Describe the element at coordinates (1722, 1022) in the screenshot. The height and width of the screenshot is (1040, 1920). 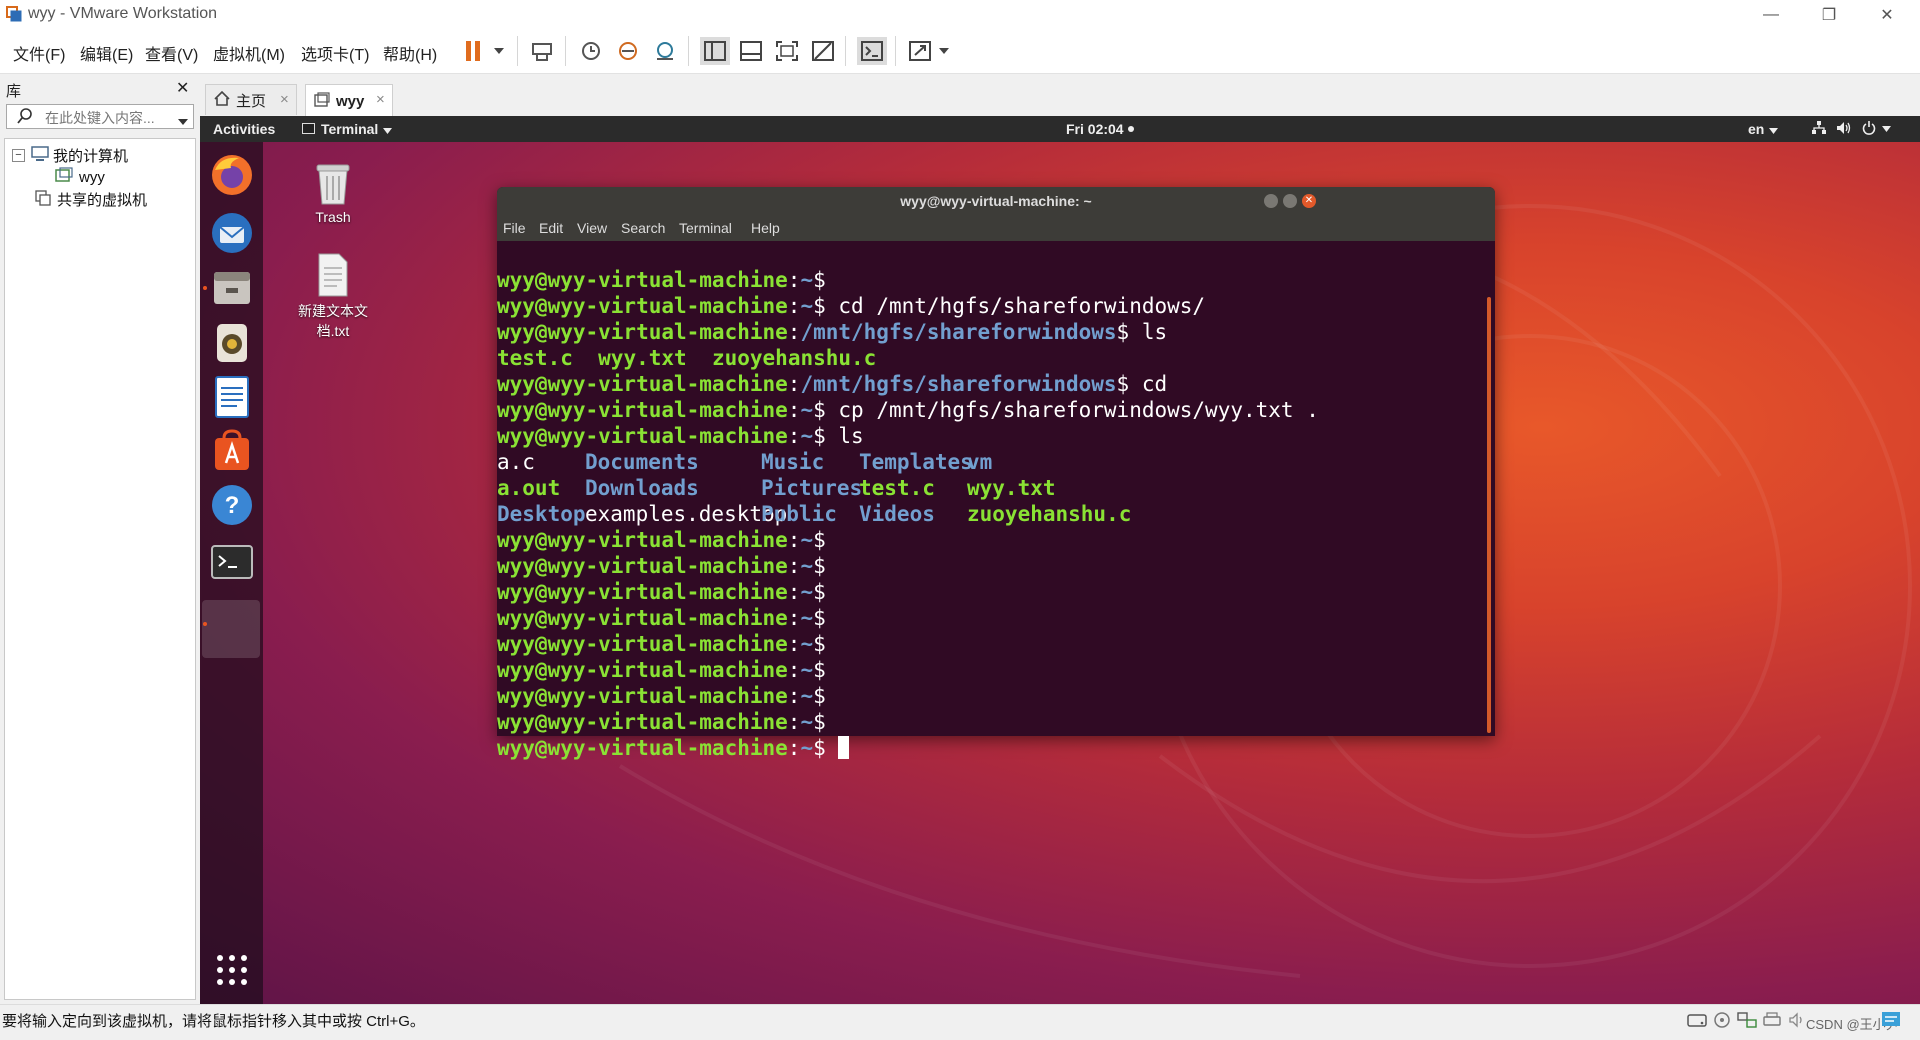
I see `cd-dvd-icon` at that location.